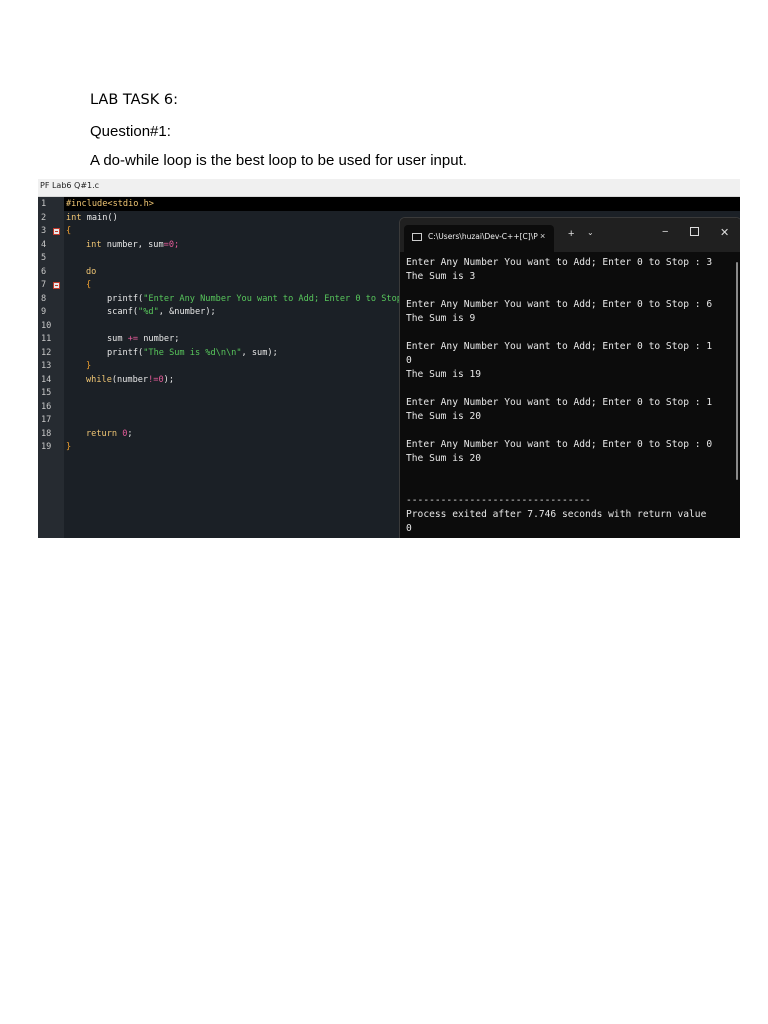 This screenshot has width=768, height=1024. Describe the element at coordinates (99, 379) in the screenshot. I see `keyword: while` at that location.